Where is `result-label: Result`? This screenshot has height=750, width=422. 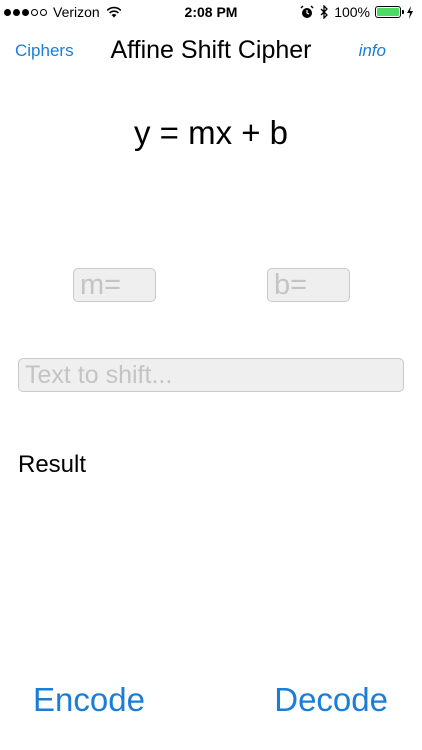 result-label: Result is located at coordinates (52, 464).